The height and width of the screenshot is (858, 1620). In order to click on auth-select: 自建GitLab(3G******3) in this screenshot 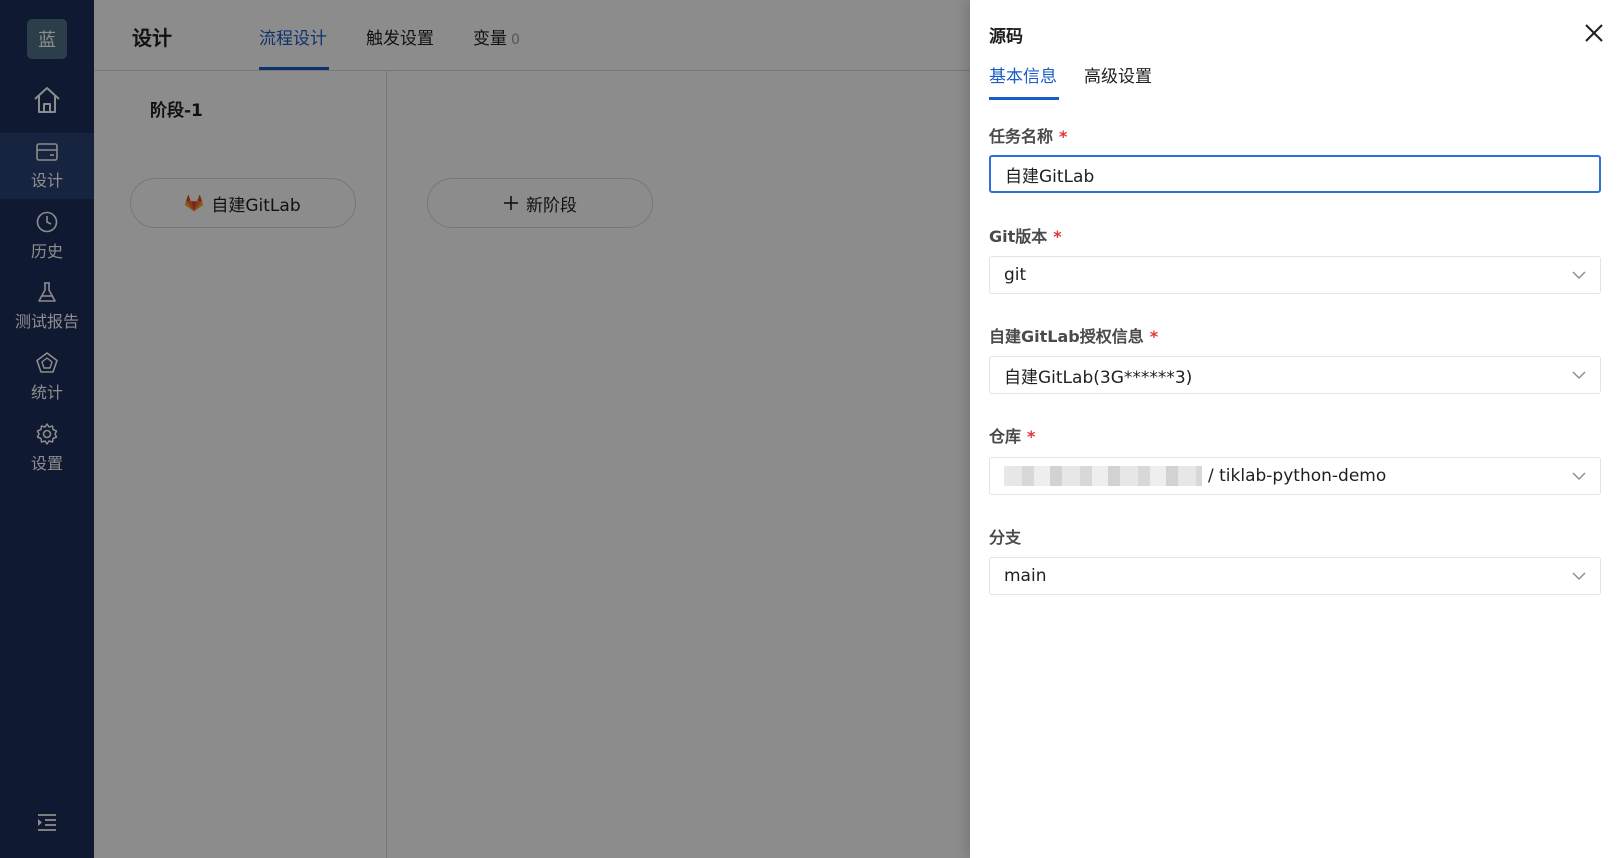, I will do `click(1295, 375)`.